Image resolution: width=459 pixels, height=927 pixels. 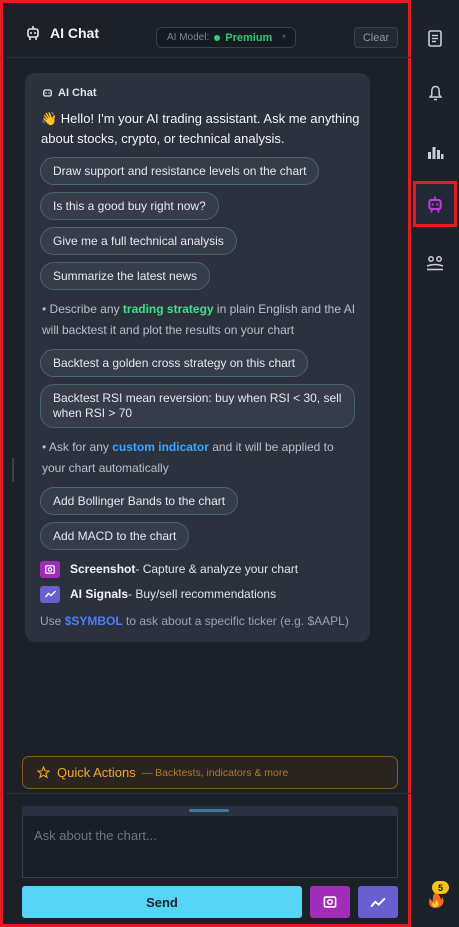 What do you see at coordinates (435, 463) in the screenshot?
I see `right-sidebar` at bounding box center [435, 463].